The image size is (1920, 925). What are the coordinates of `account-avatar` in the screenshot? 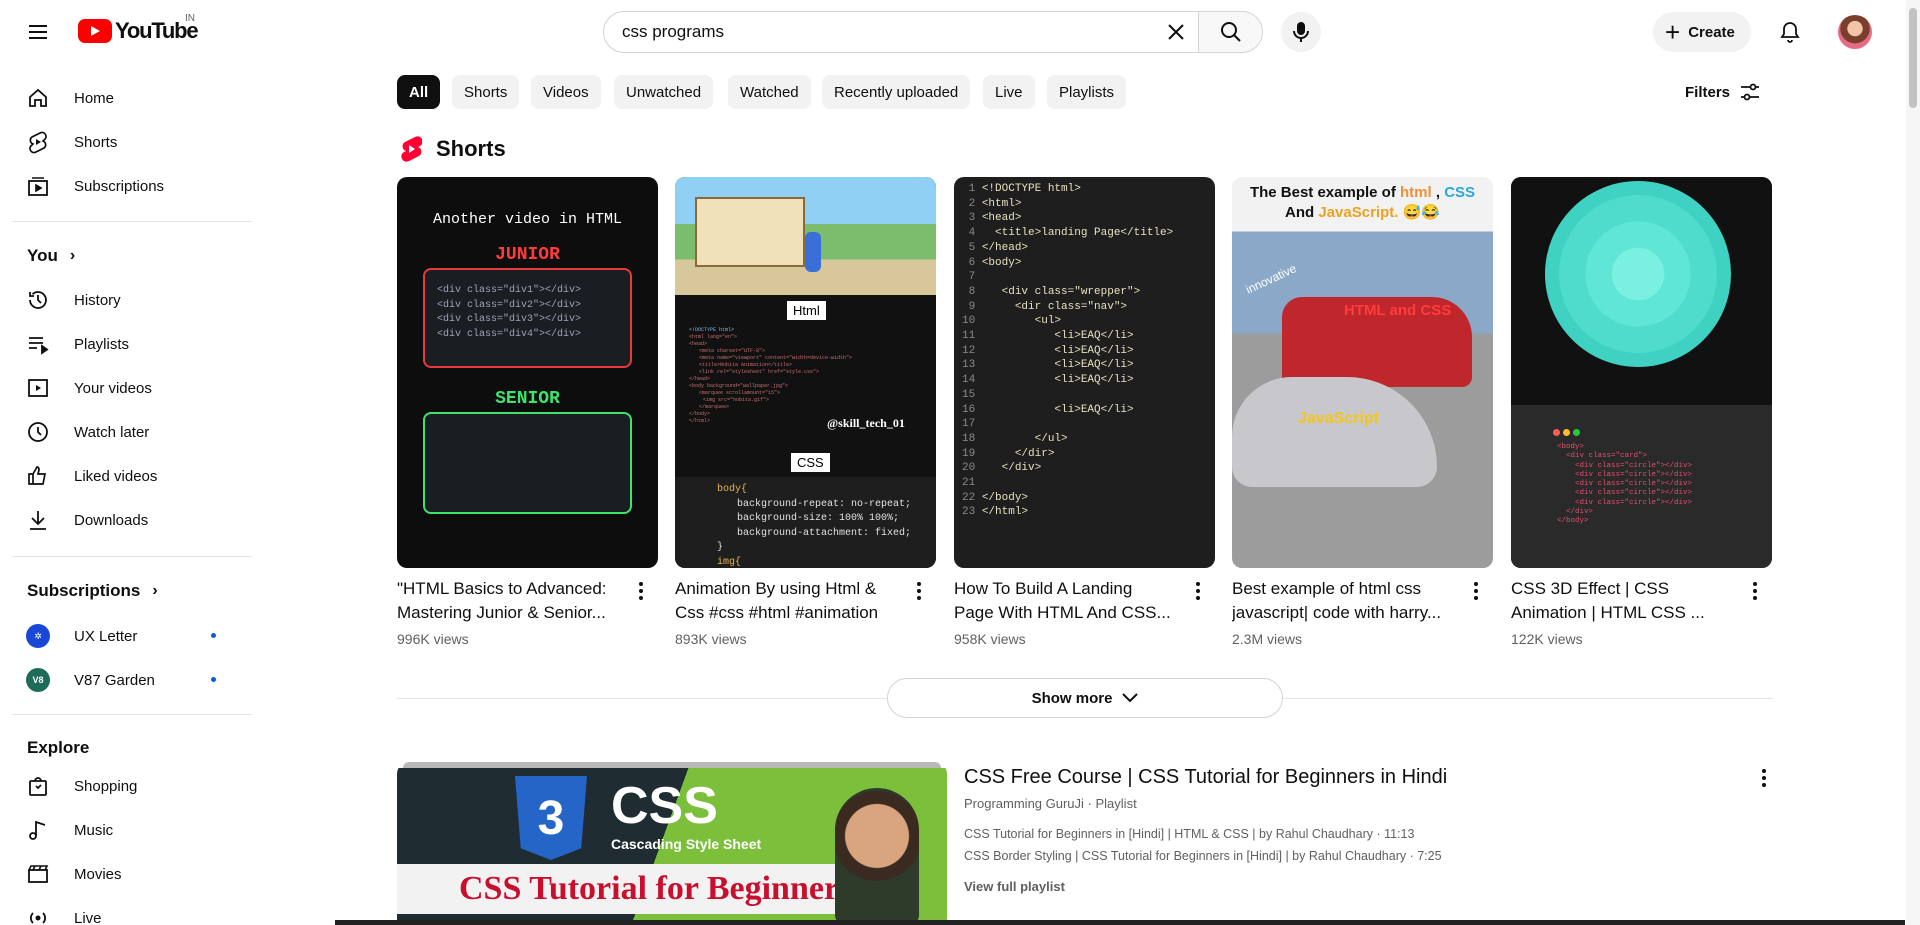 It's located at (1855, 32).